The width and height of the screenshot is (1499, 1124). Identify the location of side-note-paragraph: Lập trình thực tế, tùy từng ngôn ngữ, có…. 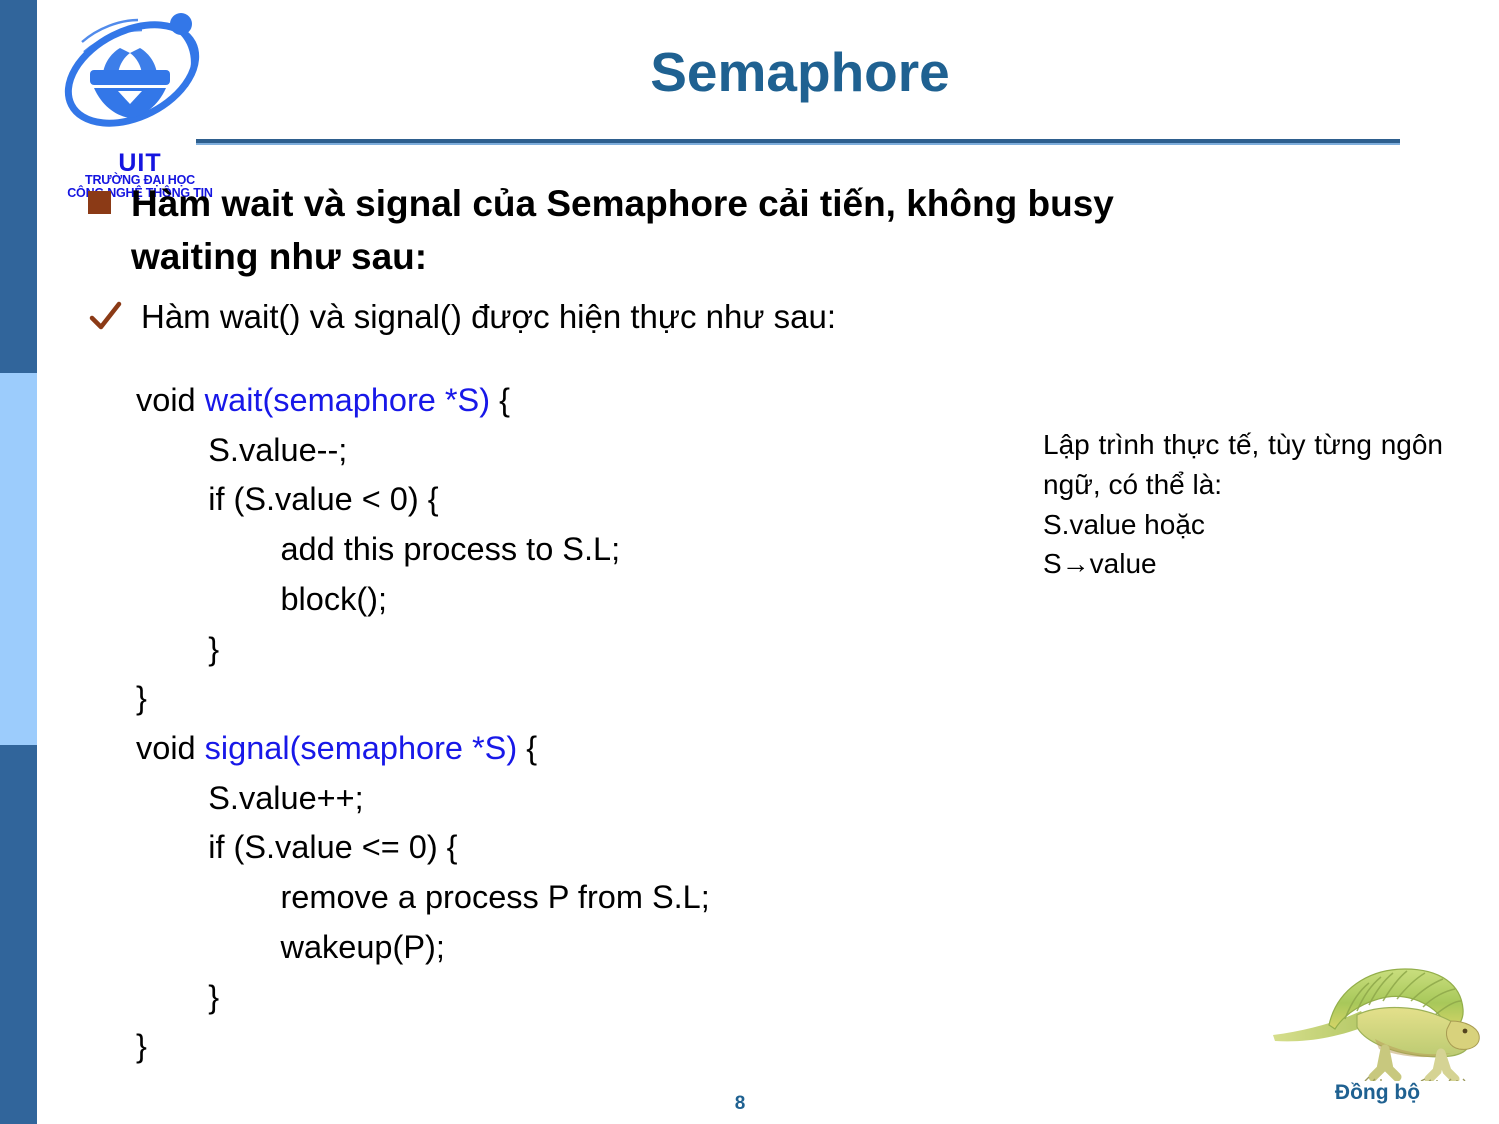
(1243, 464).